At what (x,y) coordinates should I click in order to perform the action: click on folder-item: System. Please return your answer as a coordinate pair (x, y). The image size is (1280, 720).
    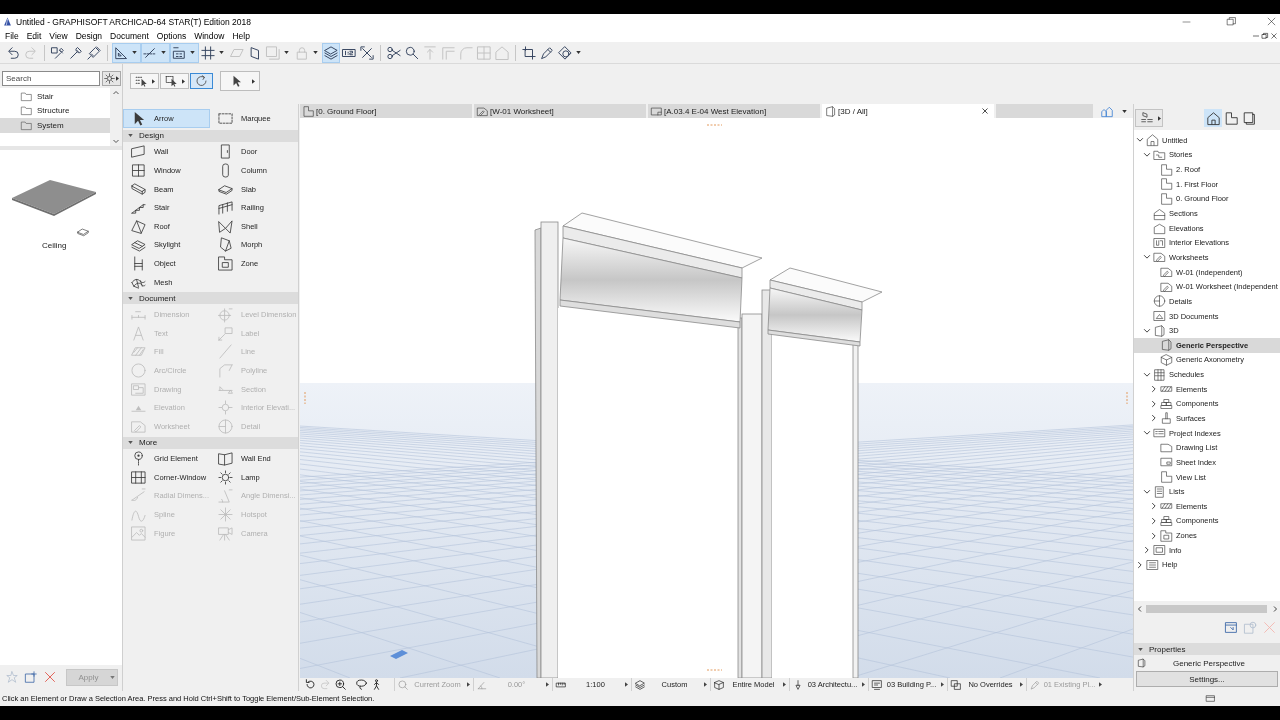
    Looking at the image, I should click on (55, 125).